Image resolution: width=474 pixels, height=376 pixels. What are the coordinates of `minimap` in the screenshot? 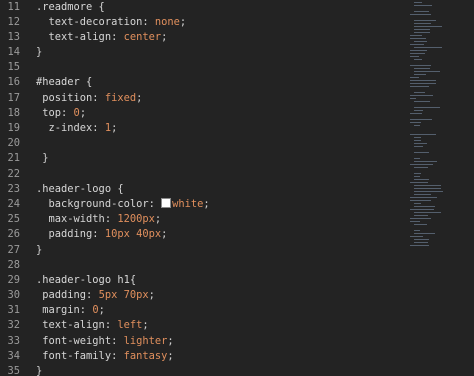 It's located at (439, 188).